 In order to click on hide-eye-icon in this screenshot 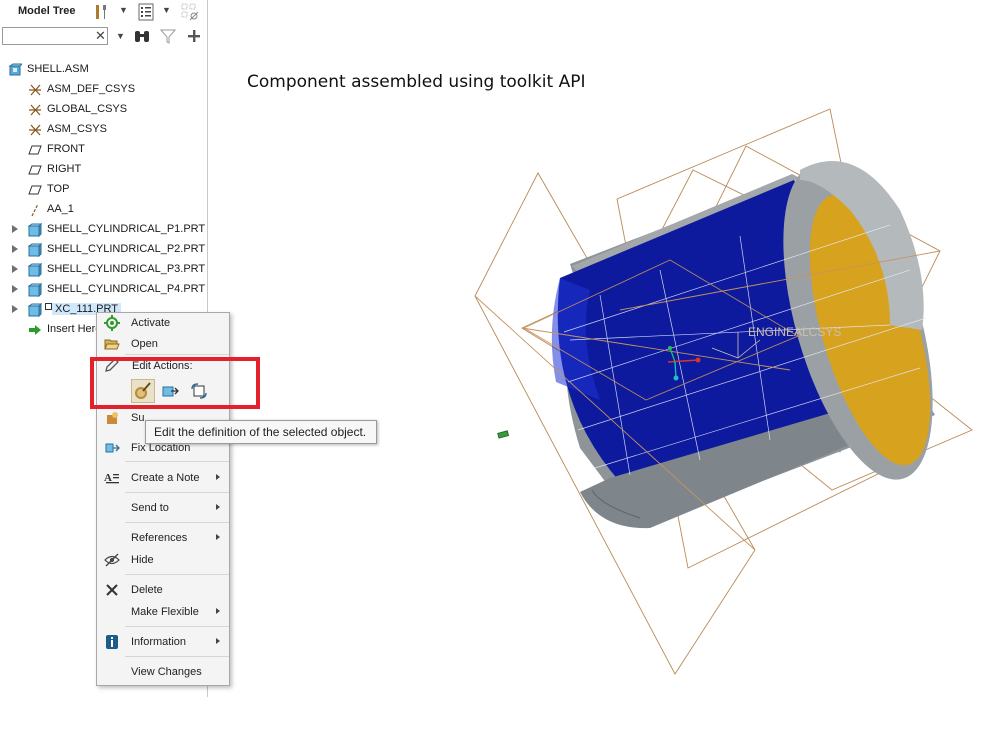, I will do `click(112, 560)`.